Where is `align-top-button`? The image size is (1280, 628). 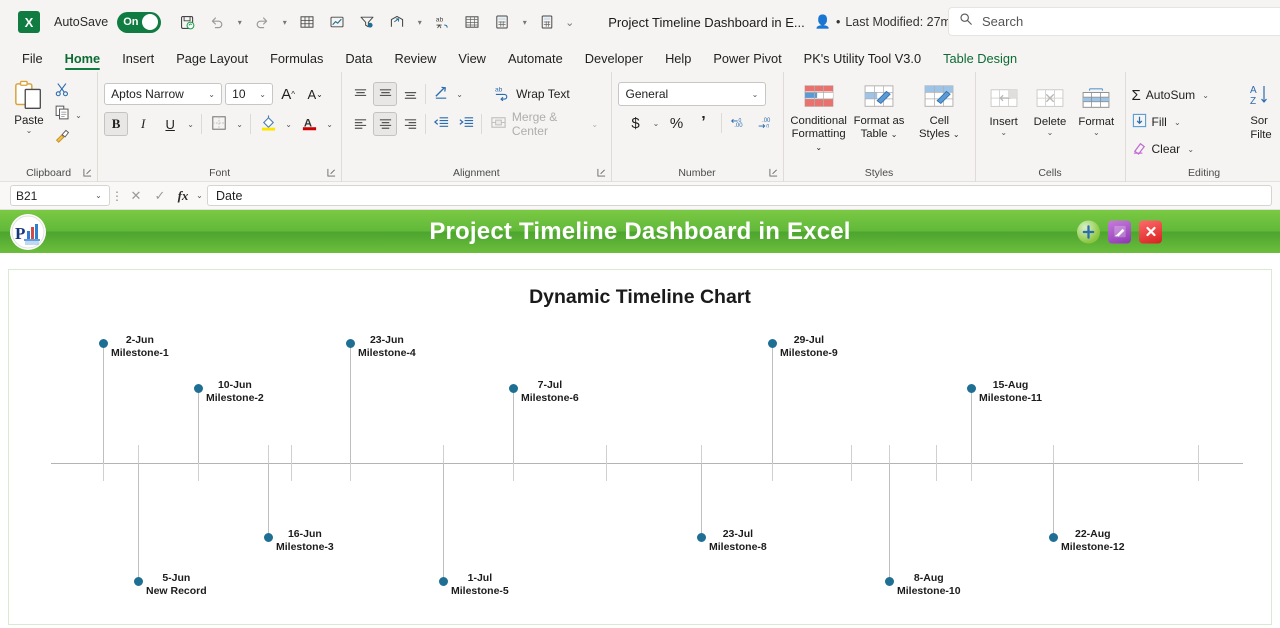 align-top-button is located at coordinates (360, 94).